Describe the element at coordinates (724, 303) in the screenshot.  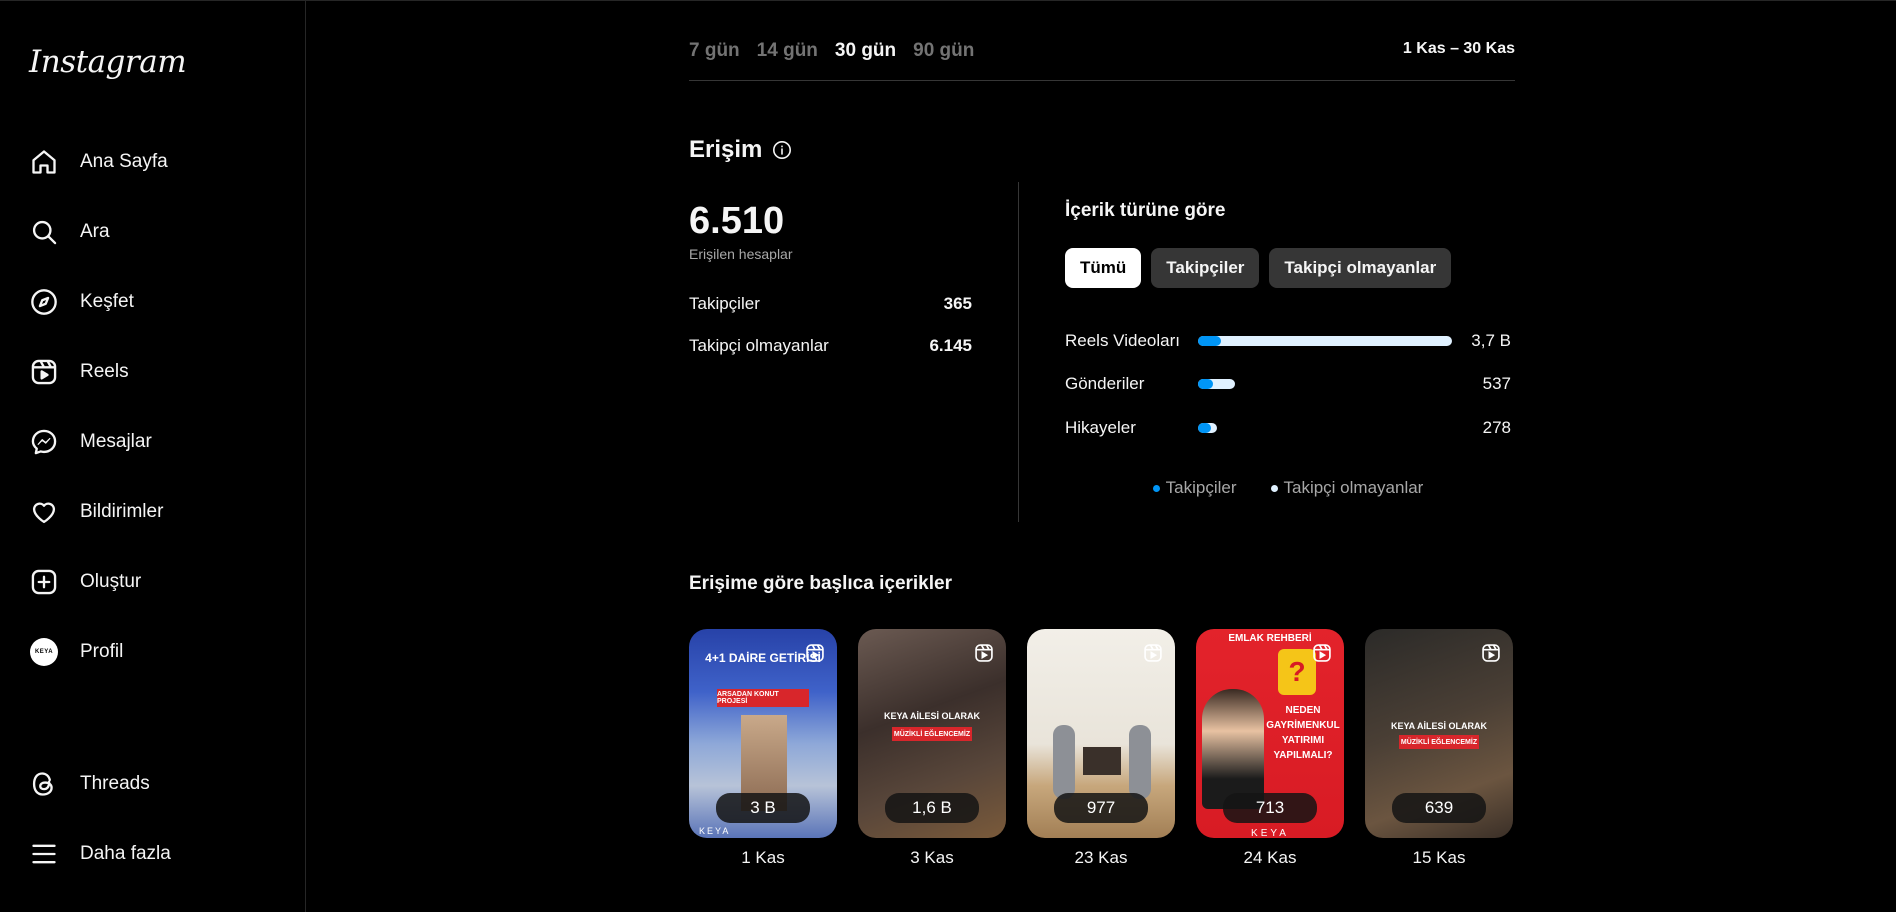
I see `stat-label: Takipçiler` at that location.